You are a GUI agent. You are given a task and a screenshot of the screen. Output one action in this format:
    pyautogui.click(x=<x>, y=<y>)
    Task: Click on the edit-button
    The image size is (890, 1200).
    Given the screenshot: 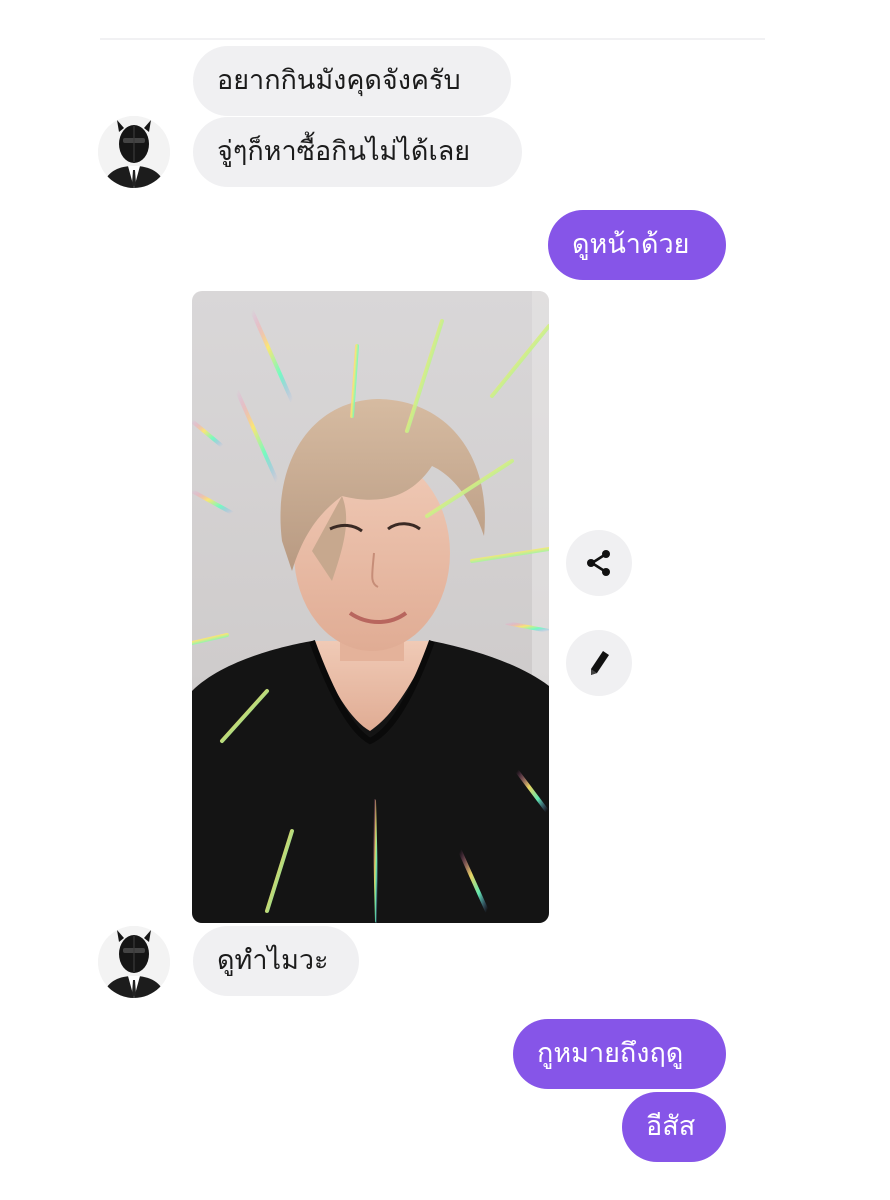 What is the action you would take?
    pyautogui.click(x=599, y=663)
    